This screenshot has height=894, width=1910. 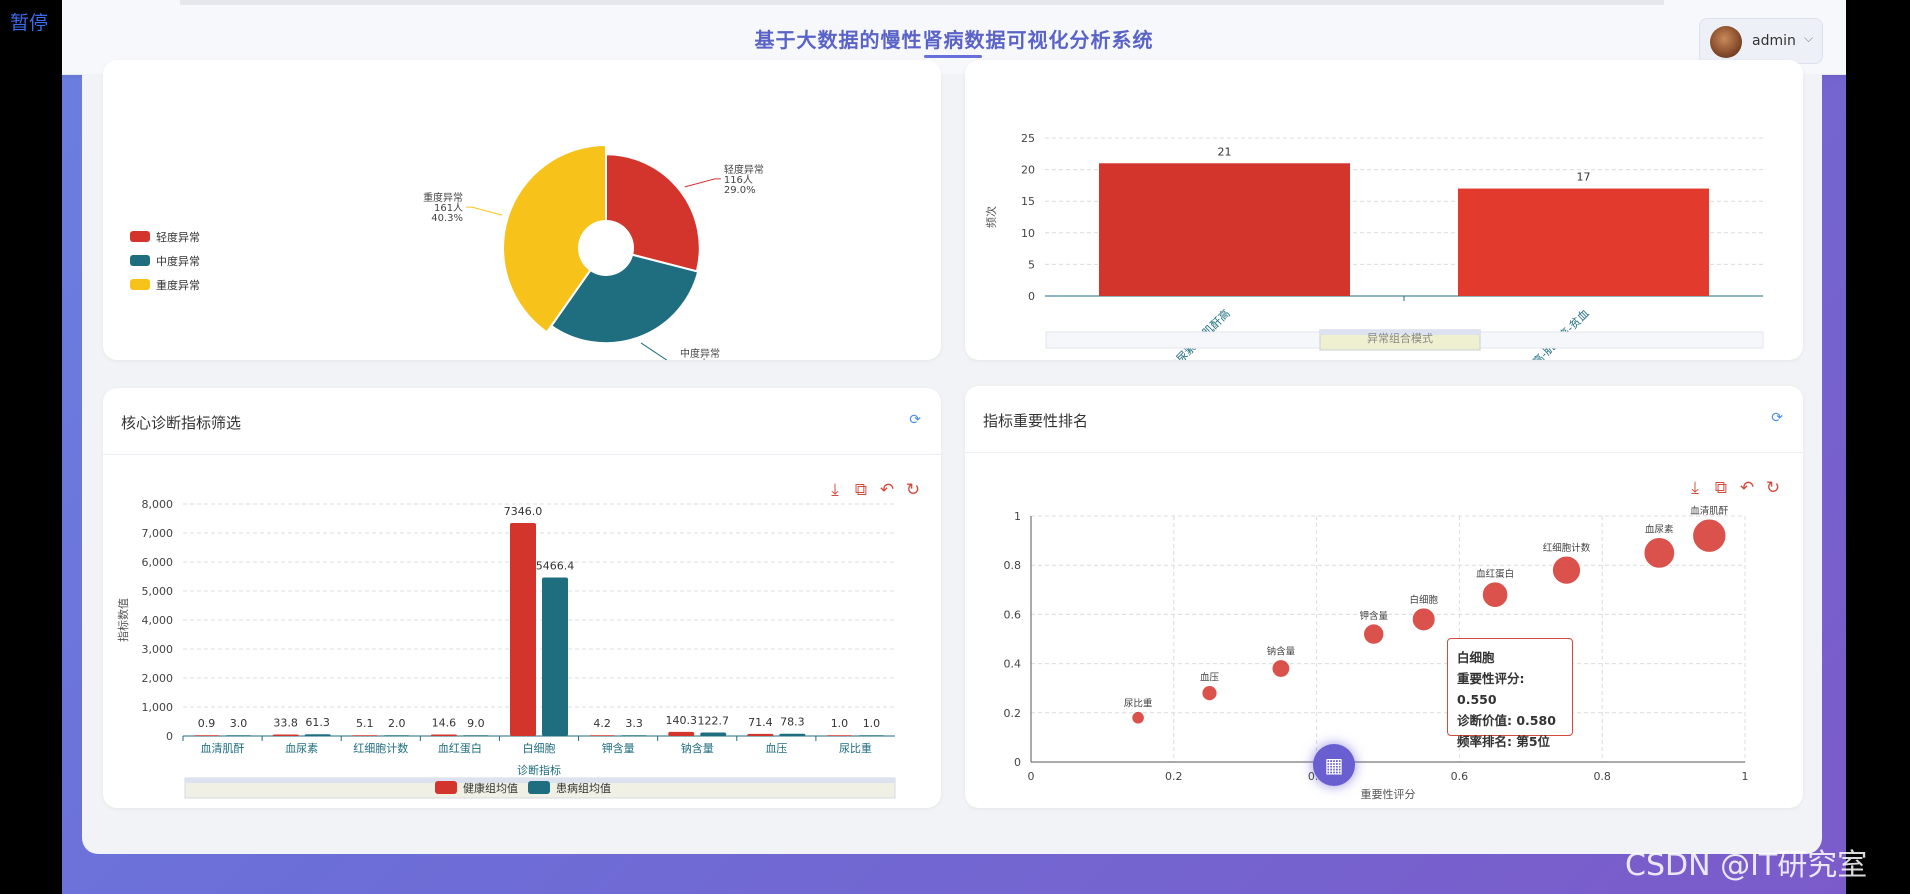 What do you see at coordinates (158, 591) in the screenshot?
I see `y-tick-label: 5,000` at bounding box center [158, 591].